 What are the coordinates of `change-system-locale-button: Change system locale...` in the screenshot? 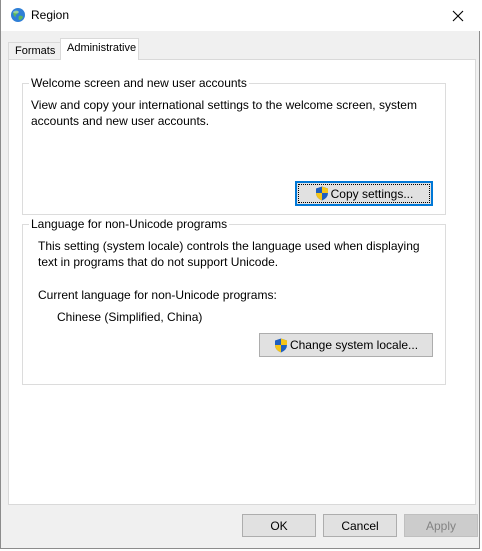 It's located at (346, 345).